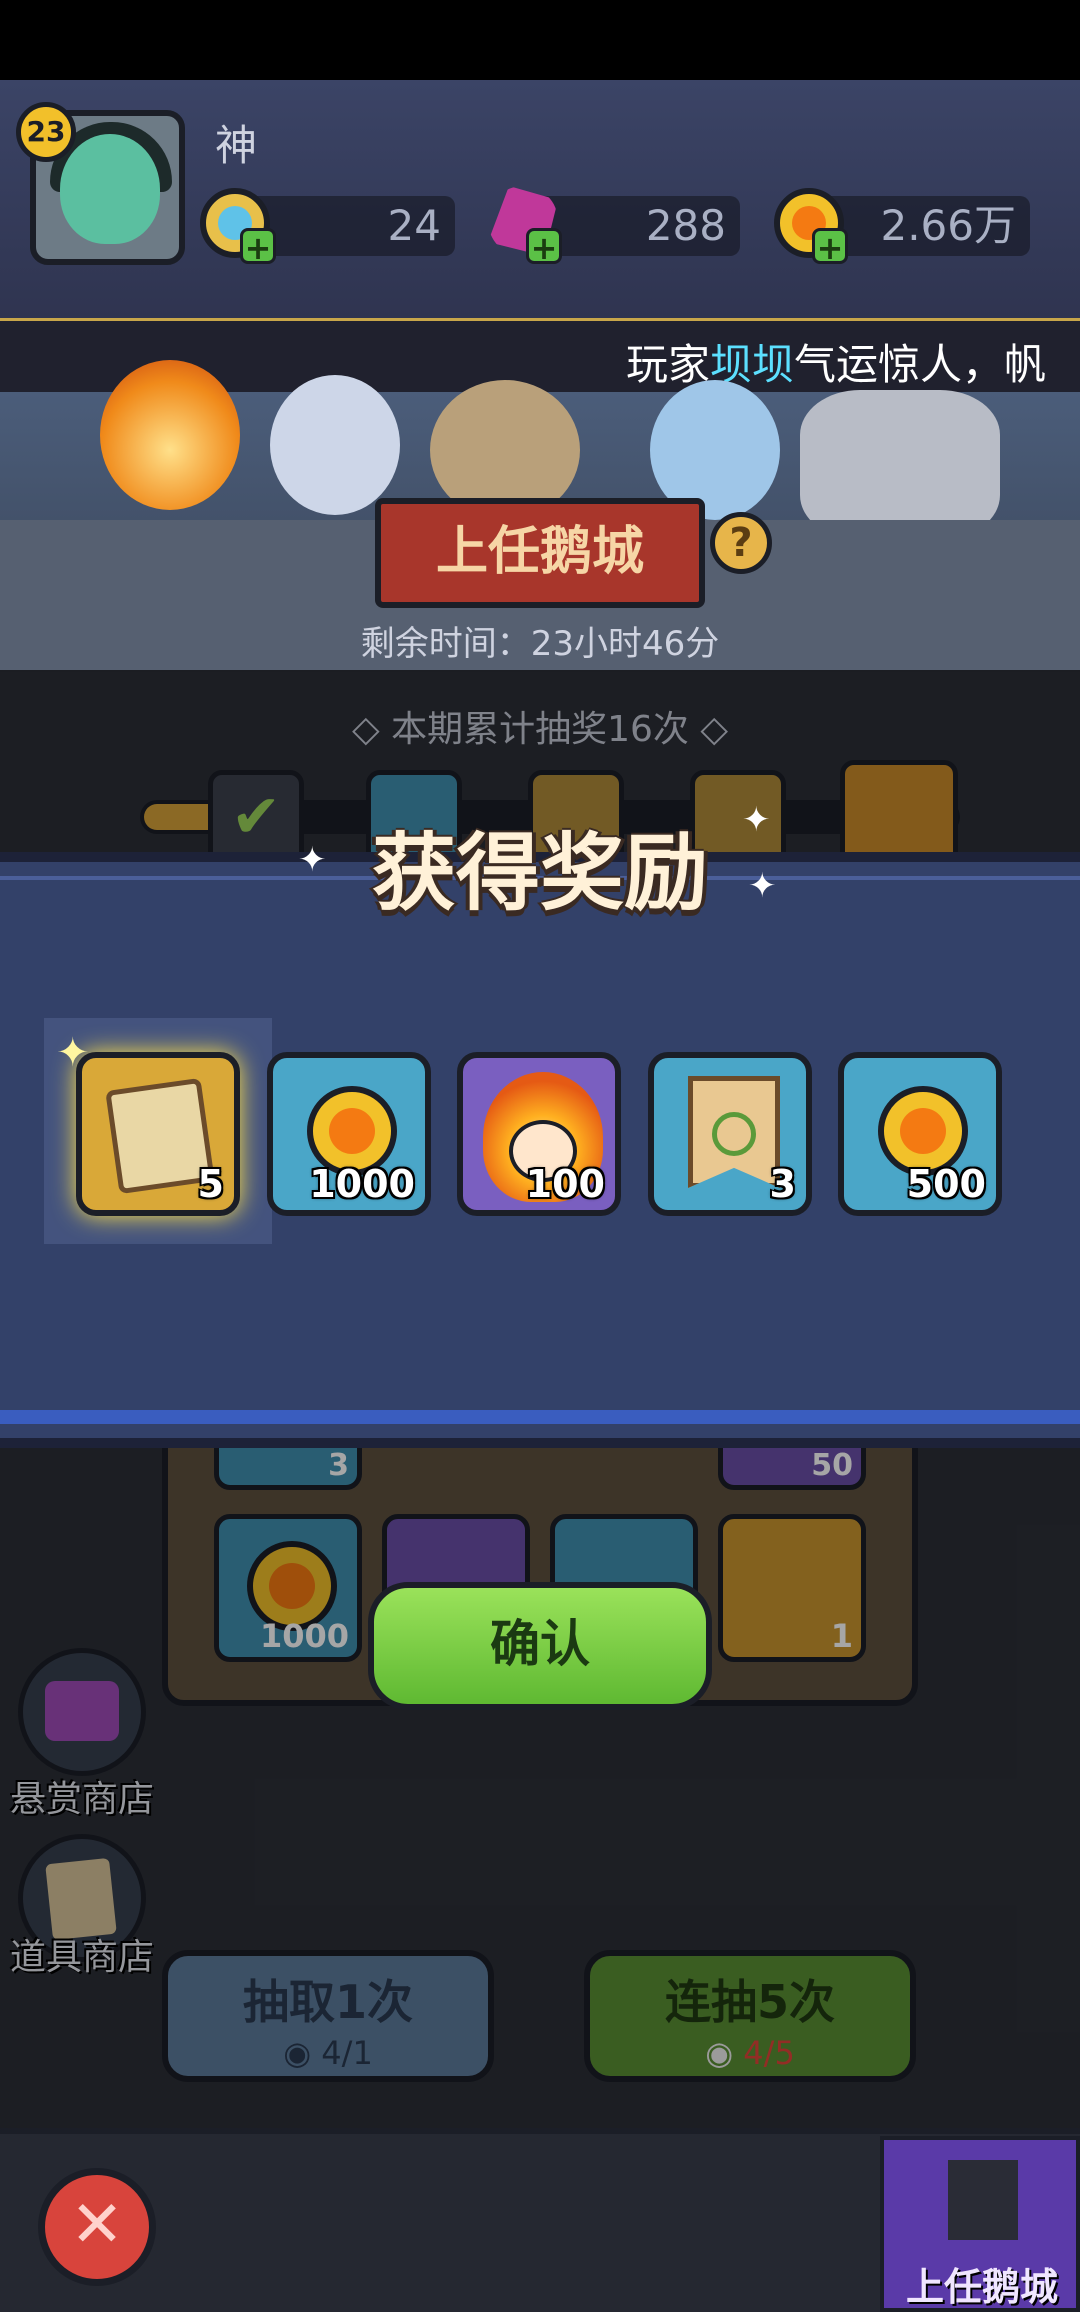 The image size is (1080, 2312). I want to click on reward-count: 500, so click(946, 1184).